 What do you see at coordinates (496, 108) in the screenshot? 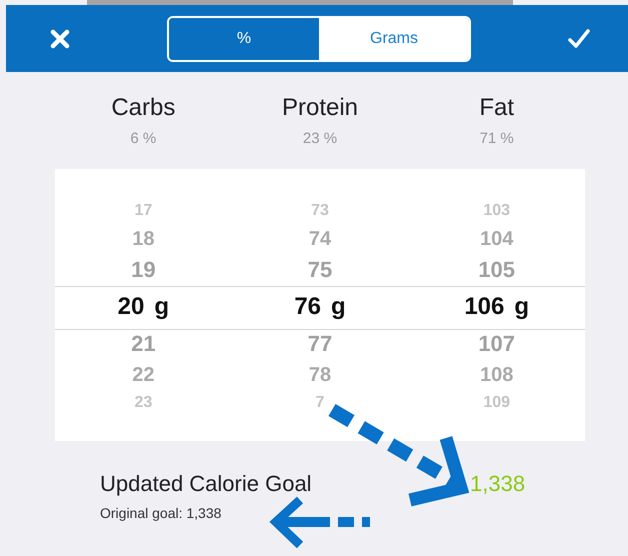
I see `macro-name: Fat` at bounding box center [496, 108].